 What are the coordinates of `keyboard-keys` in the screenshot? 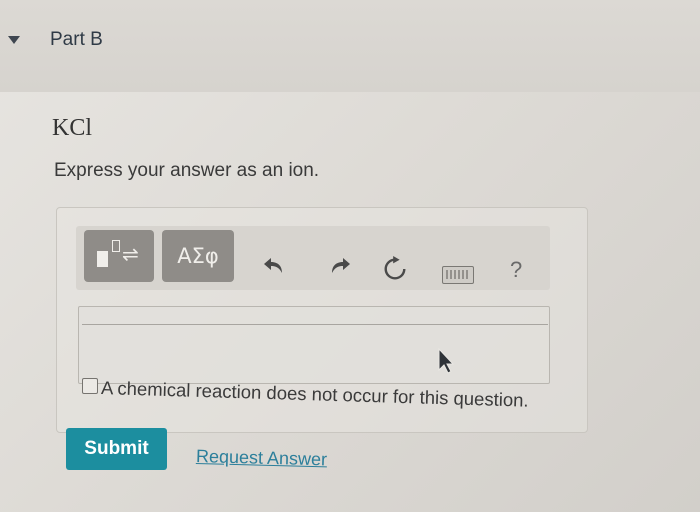 It's located at (458, 274).